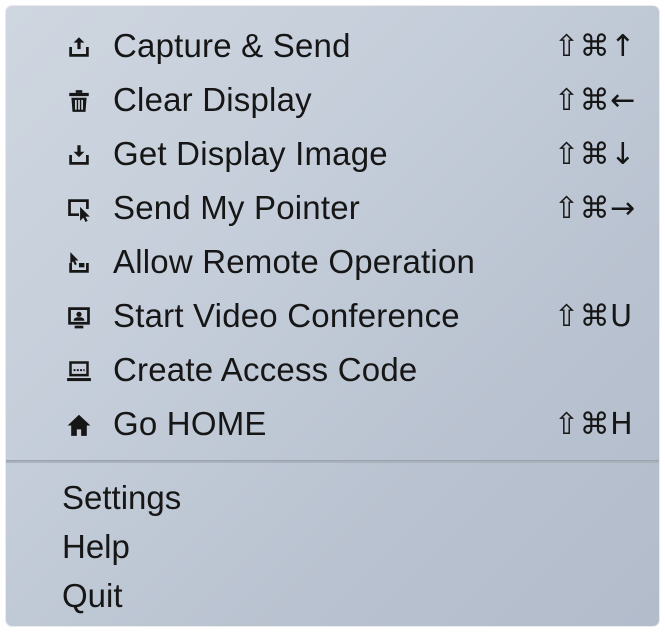  I want to click on menu-item-label: Settings, so click(122, 497).